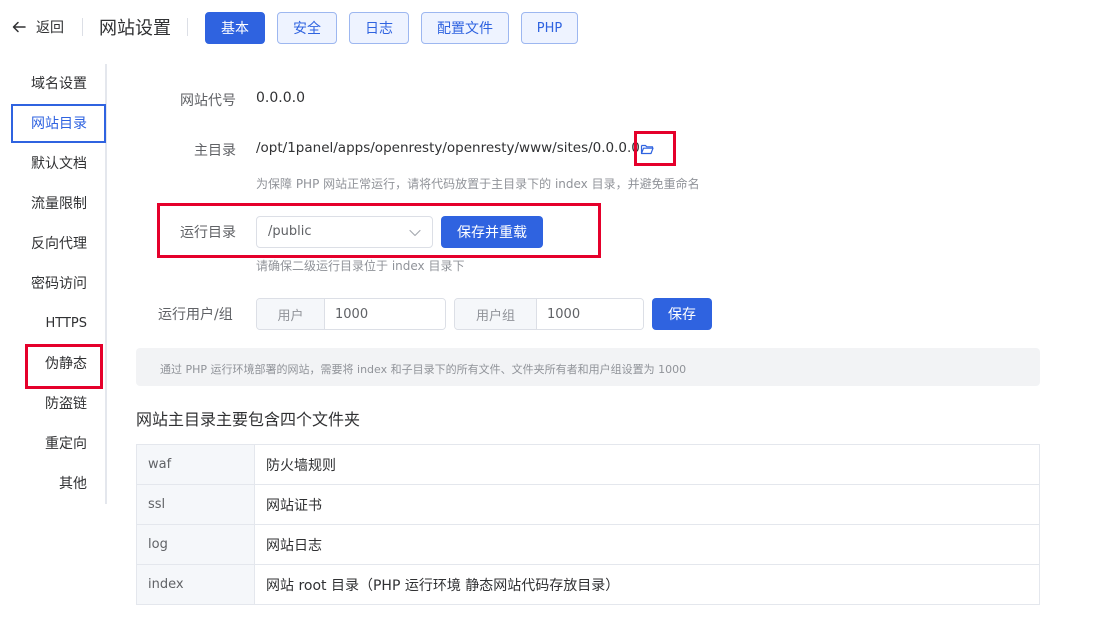 Image resolution: width=1094 pixels, height=619 pixels. I want to click on save-button: 保存, so click(682, 314).